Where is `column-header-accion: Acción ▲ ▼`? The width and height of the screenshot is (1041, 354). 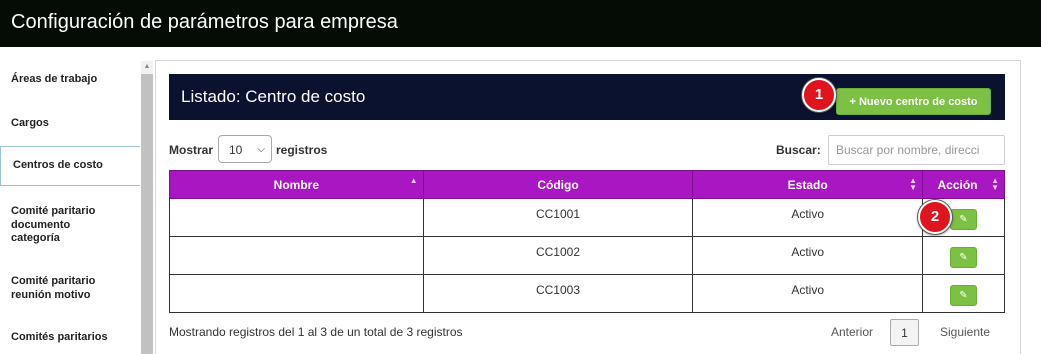
column-header-accion: Acción ▲ ▼ is located at coordinates (963, 184).